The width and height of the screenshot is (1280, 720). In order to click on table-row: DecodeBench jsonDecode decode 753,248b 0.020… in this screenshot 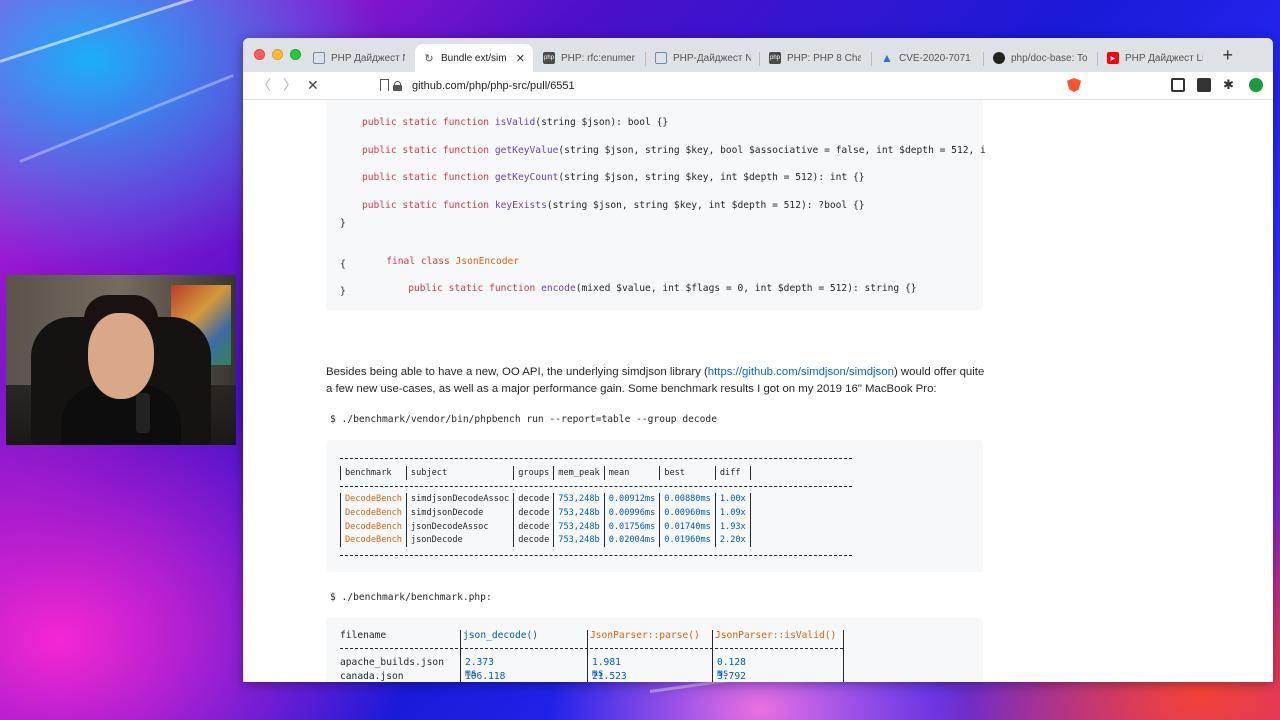, I will do `click(545, 540)`.